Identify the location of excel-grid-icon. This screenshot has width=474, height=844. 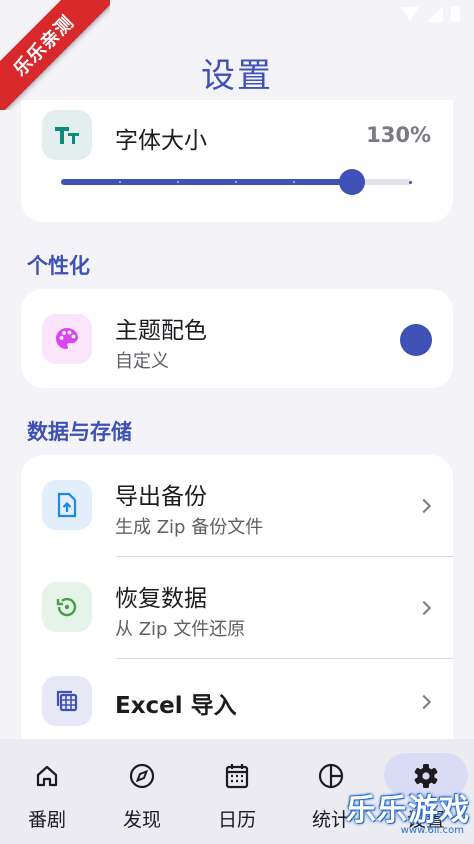
(67, 701).